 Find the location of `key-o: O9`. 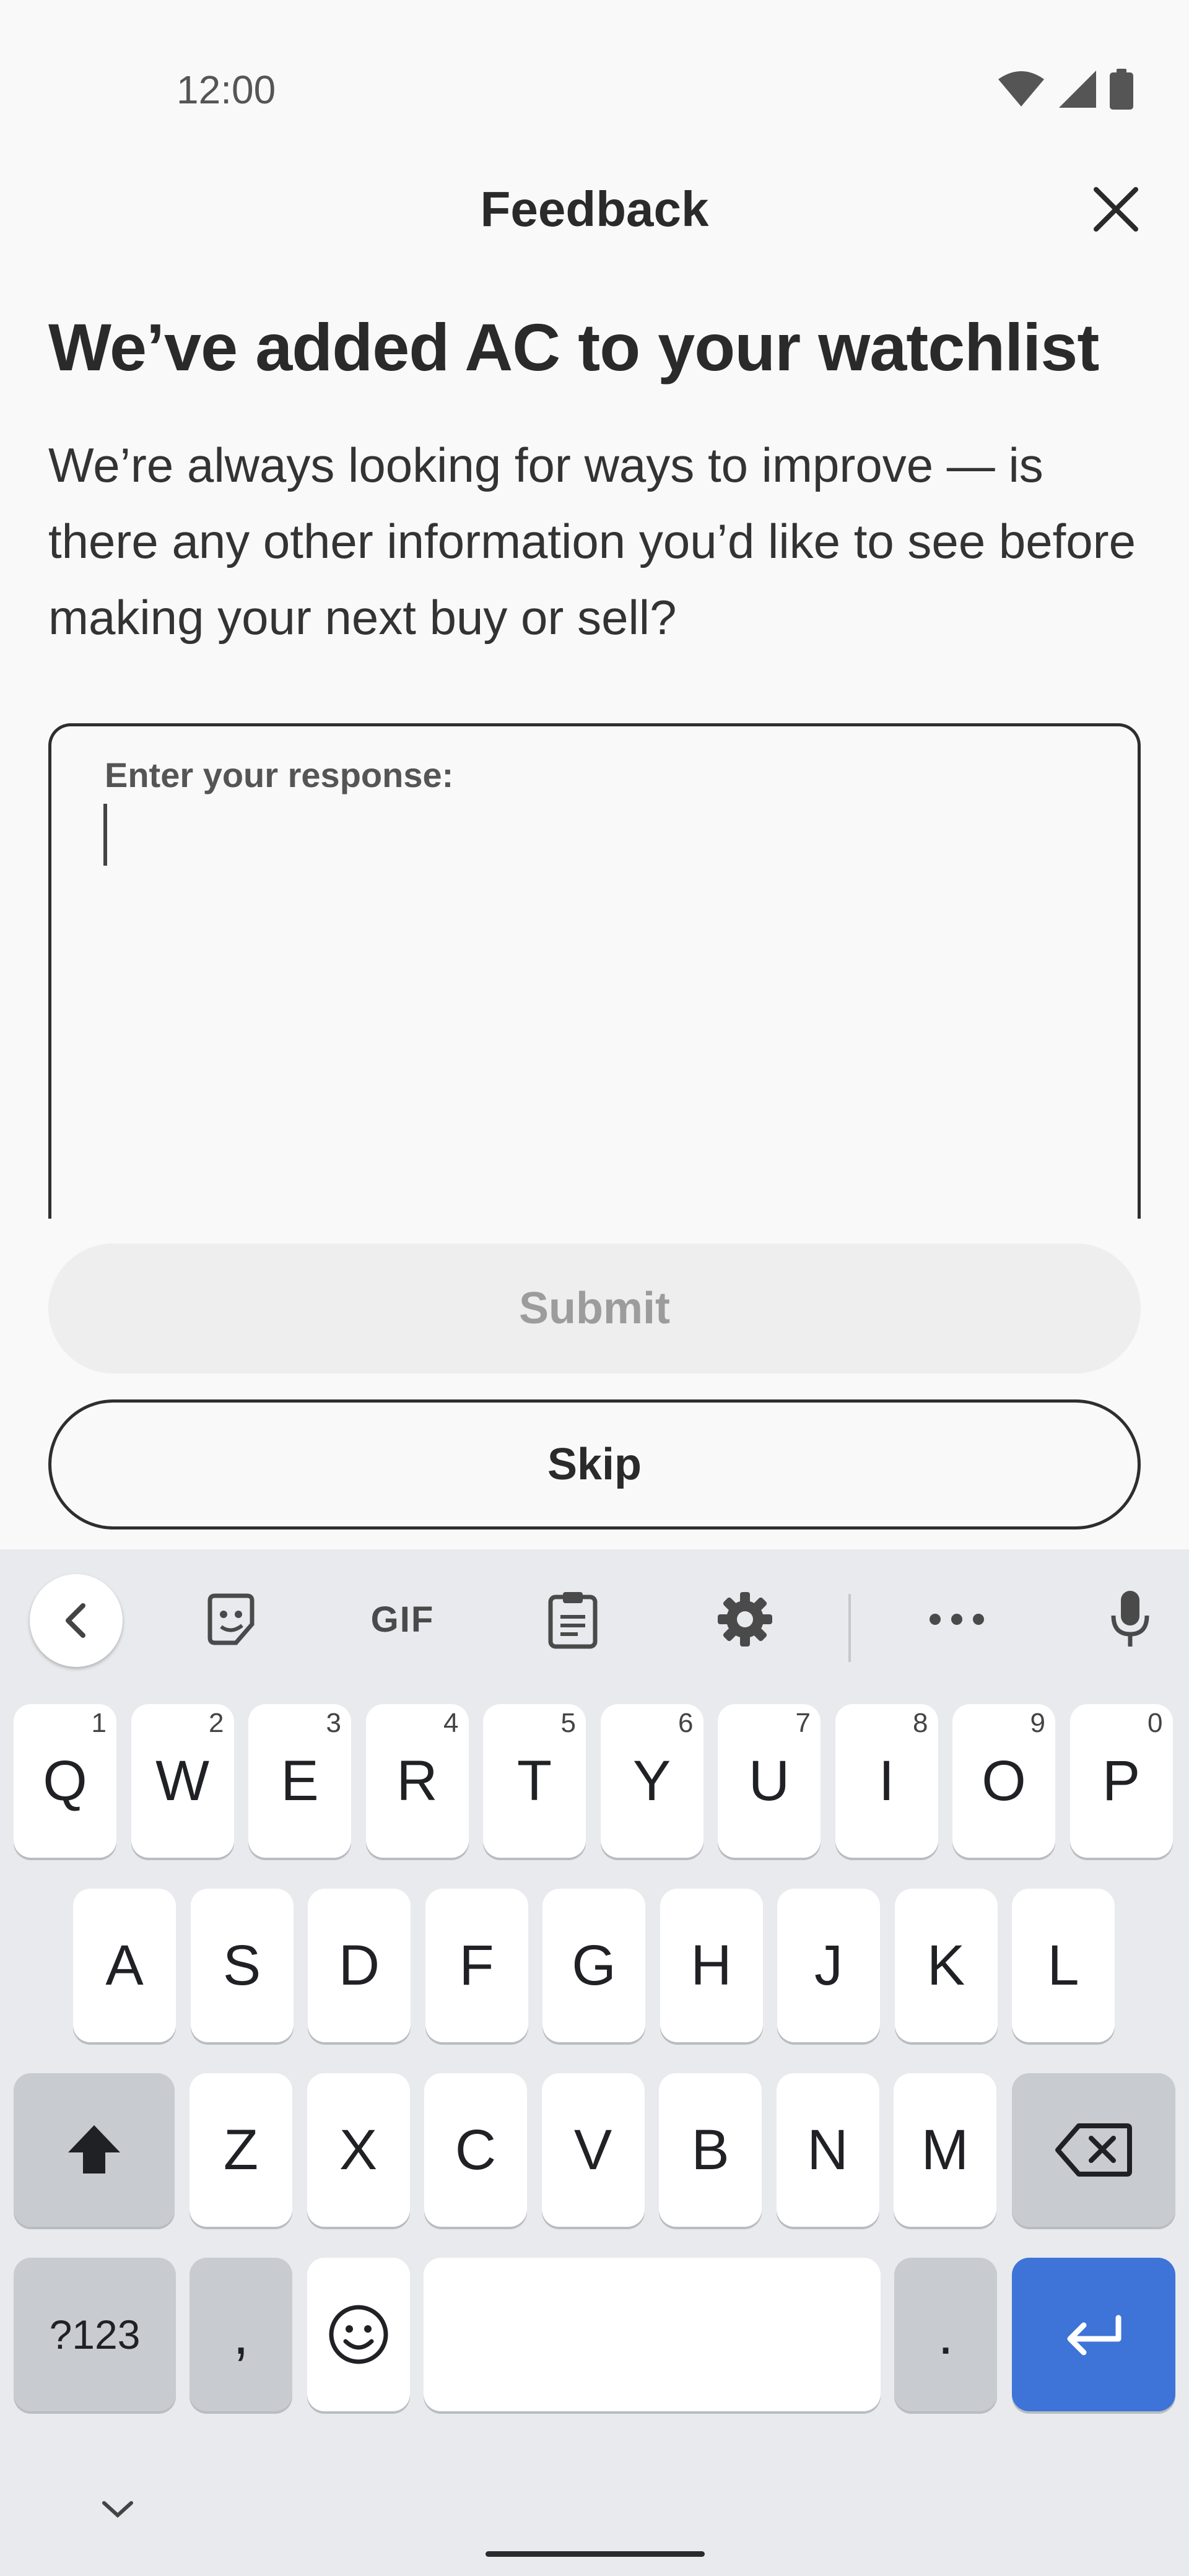

key-o: O9 is located at coordinates (1003, 1781).